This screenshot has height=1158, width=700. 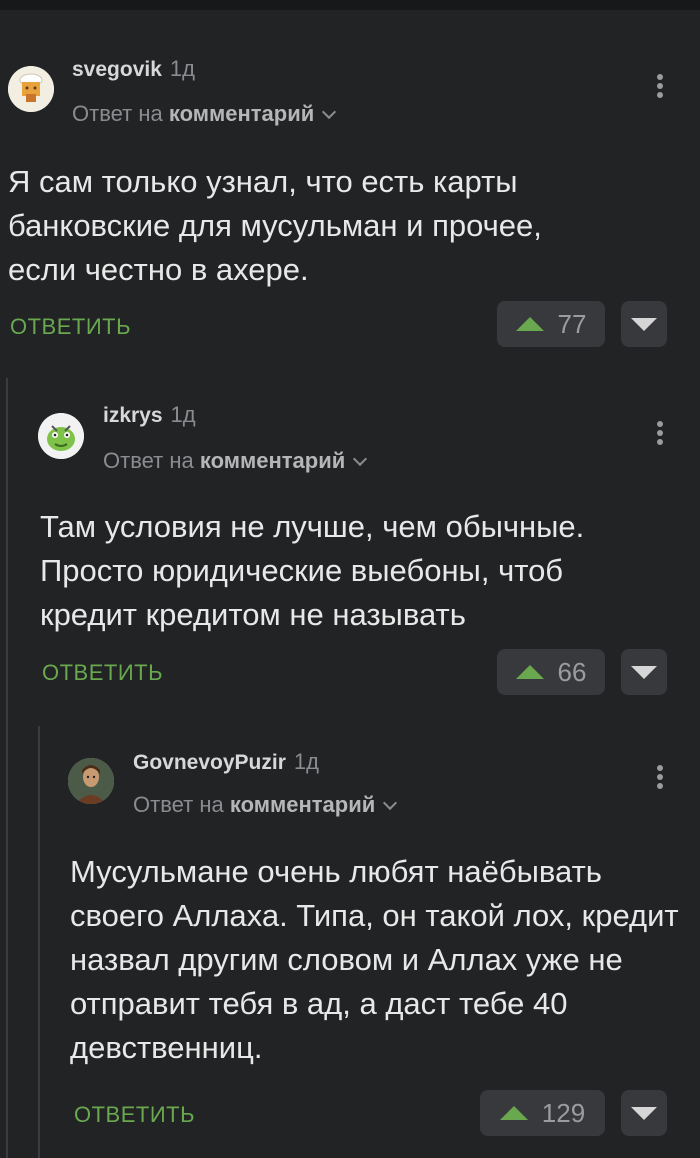 I want to click on creature-avatar-icon, so click(x=61, y=436).